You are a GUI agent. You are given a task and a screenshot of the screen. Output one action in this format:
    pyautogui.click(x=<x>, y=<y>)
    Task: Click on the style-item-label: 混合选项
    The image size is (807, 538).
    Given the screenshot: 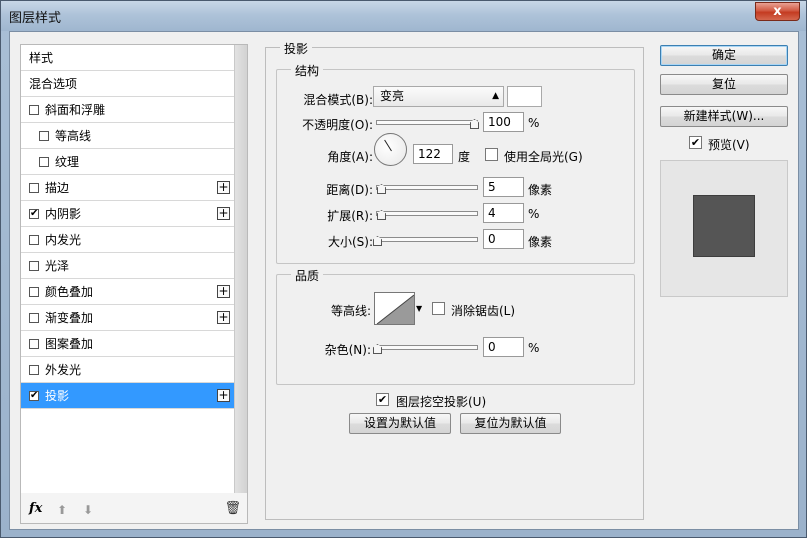 What is the action you would take?
    pyautogui.click(x=53, y=84)
    